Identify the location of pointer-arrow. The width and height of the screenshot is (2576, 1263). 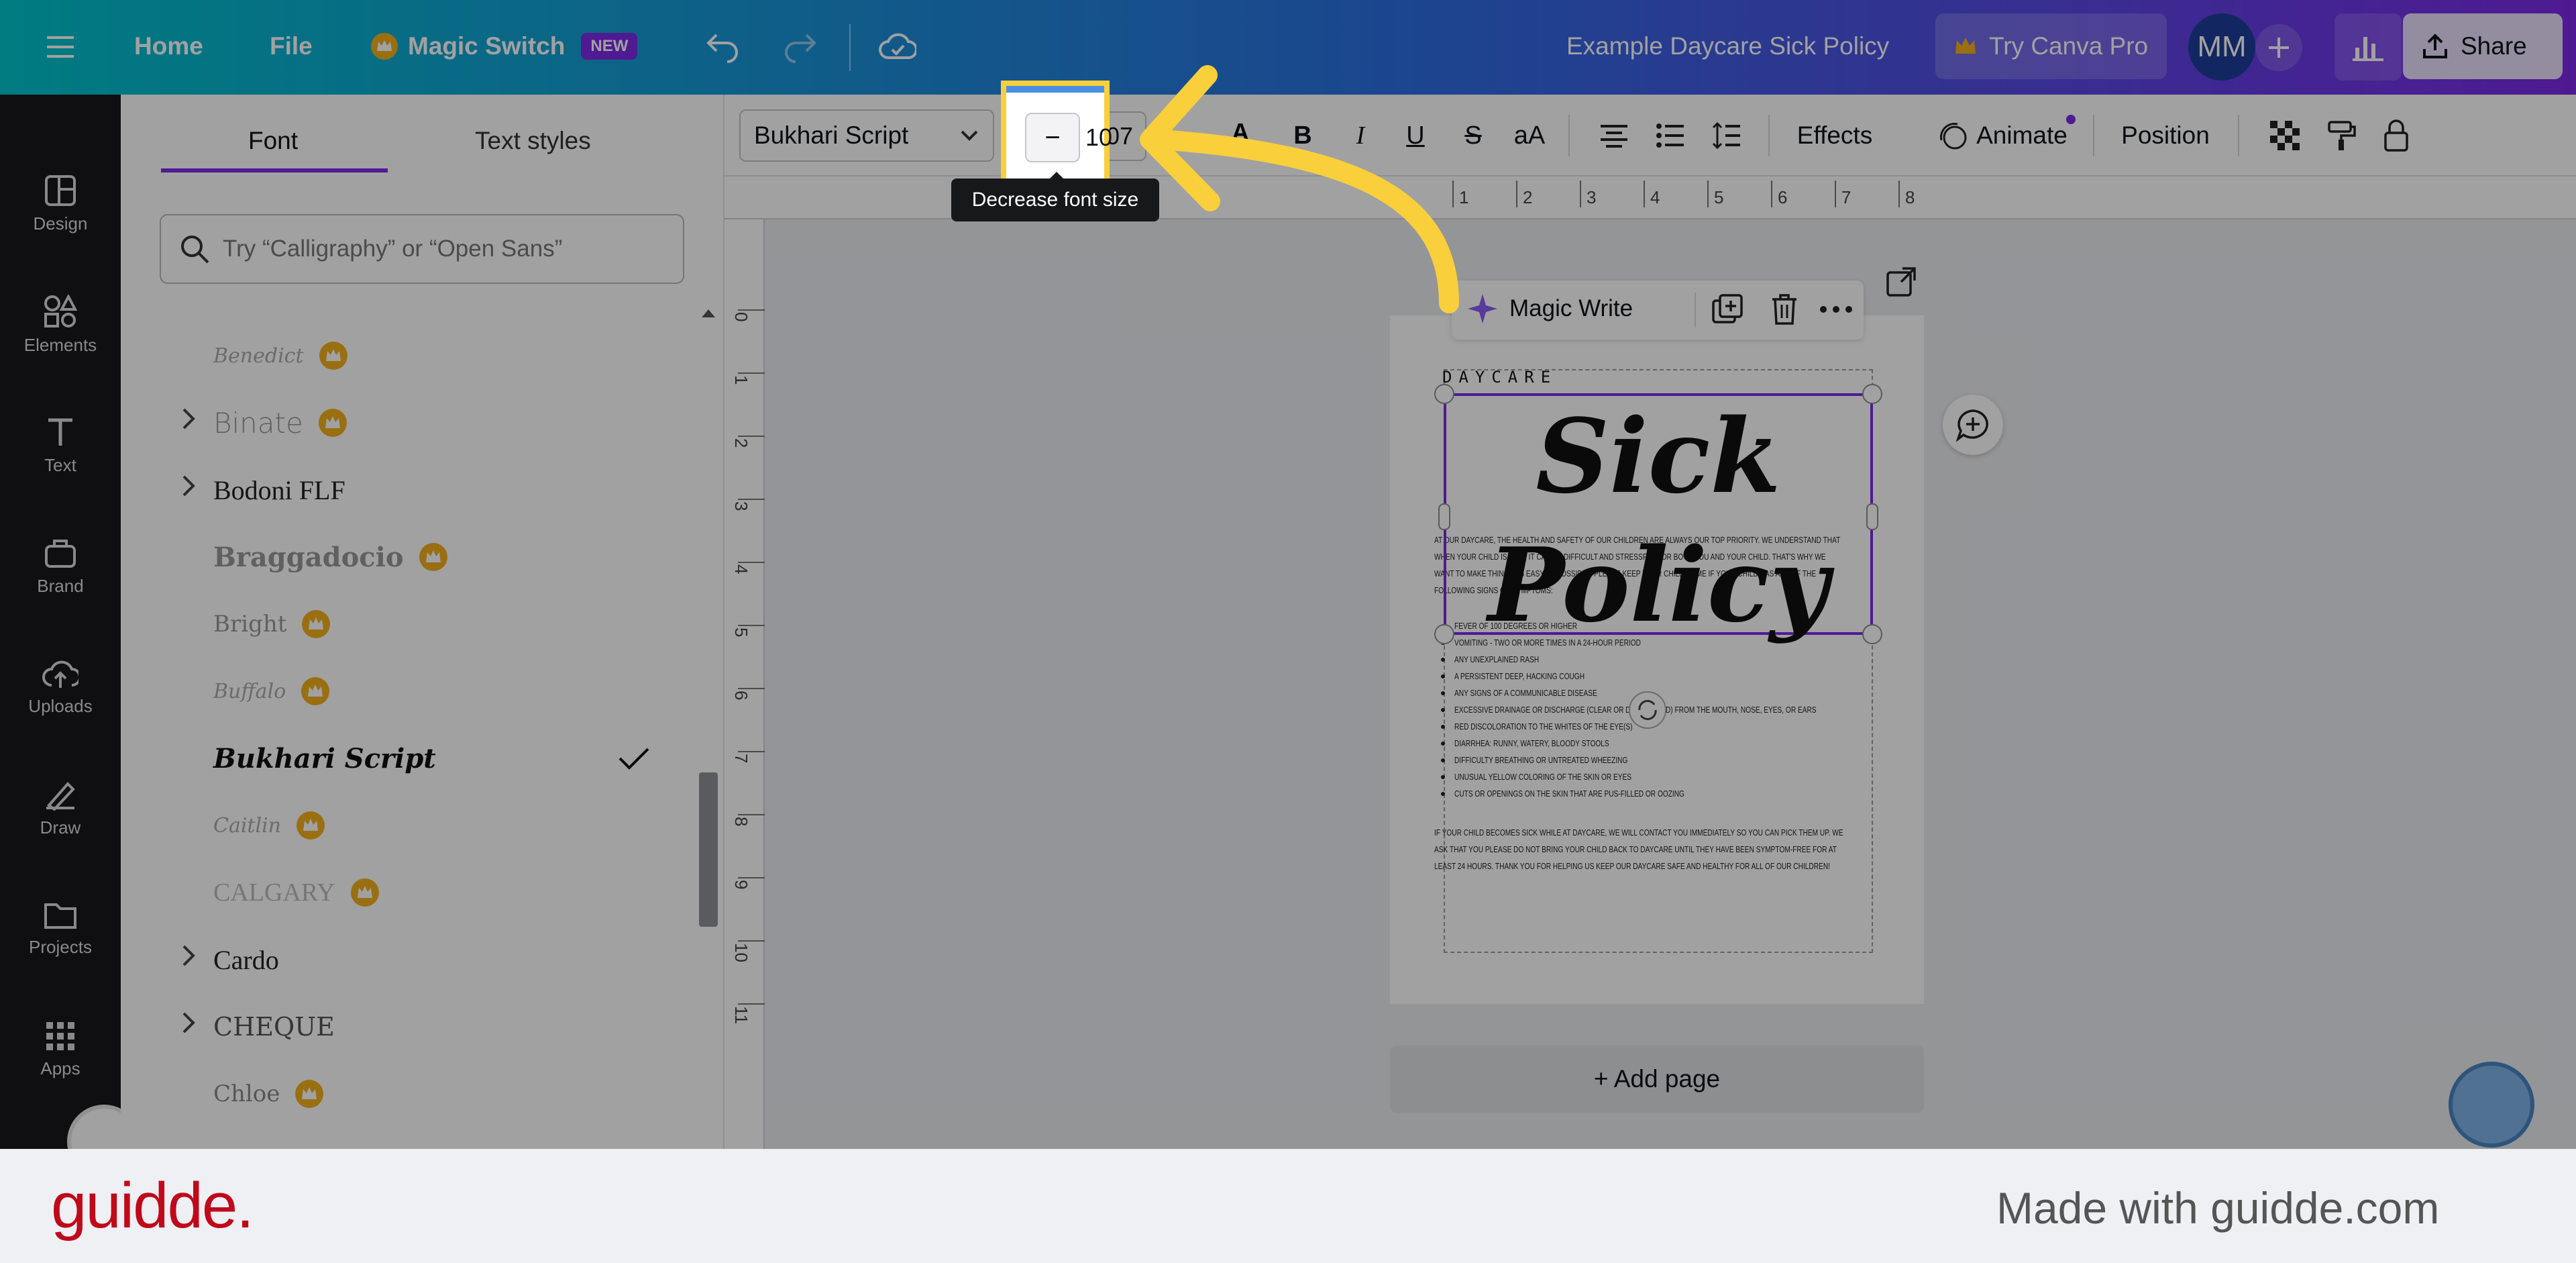
(1321, 181).